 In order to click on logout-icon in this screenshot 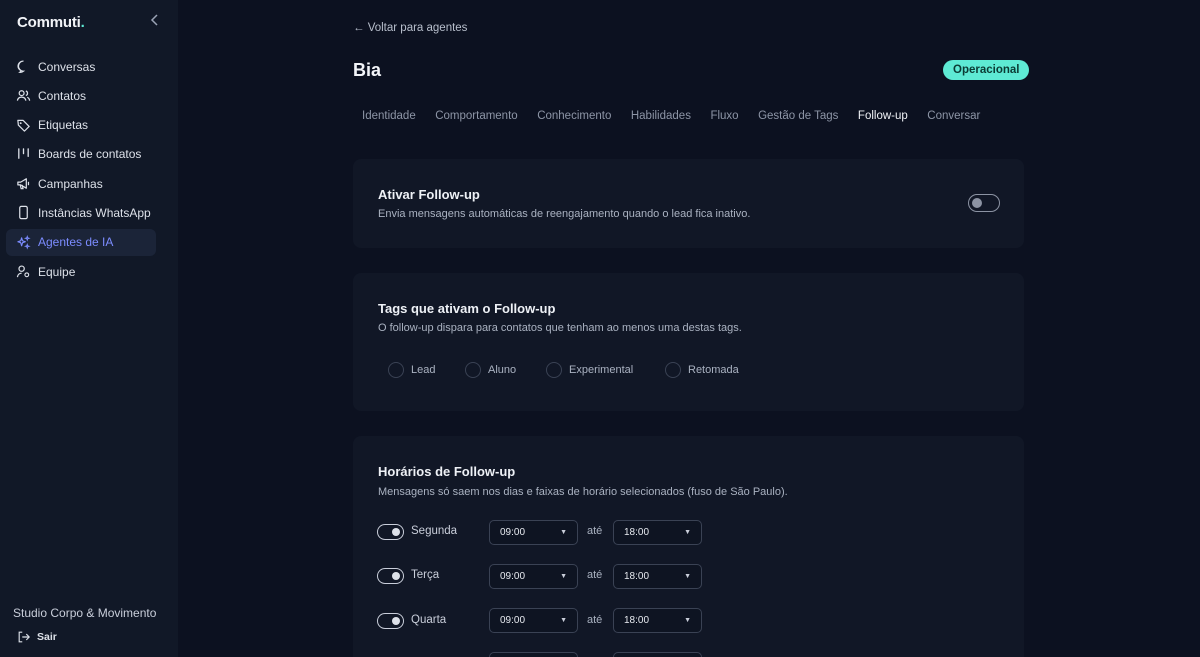, I will do `click(24, 637)`.